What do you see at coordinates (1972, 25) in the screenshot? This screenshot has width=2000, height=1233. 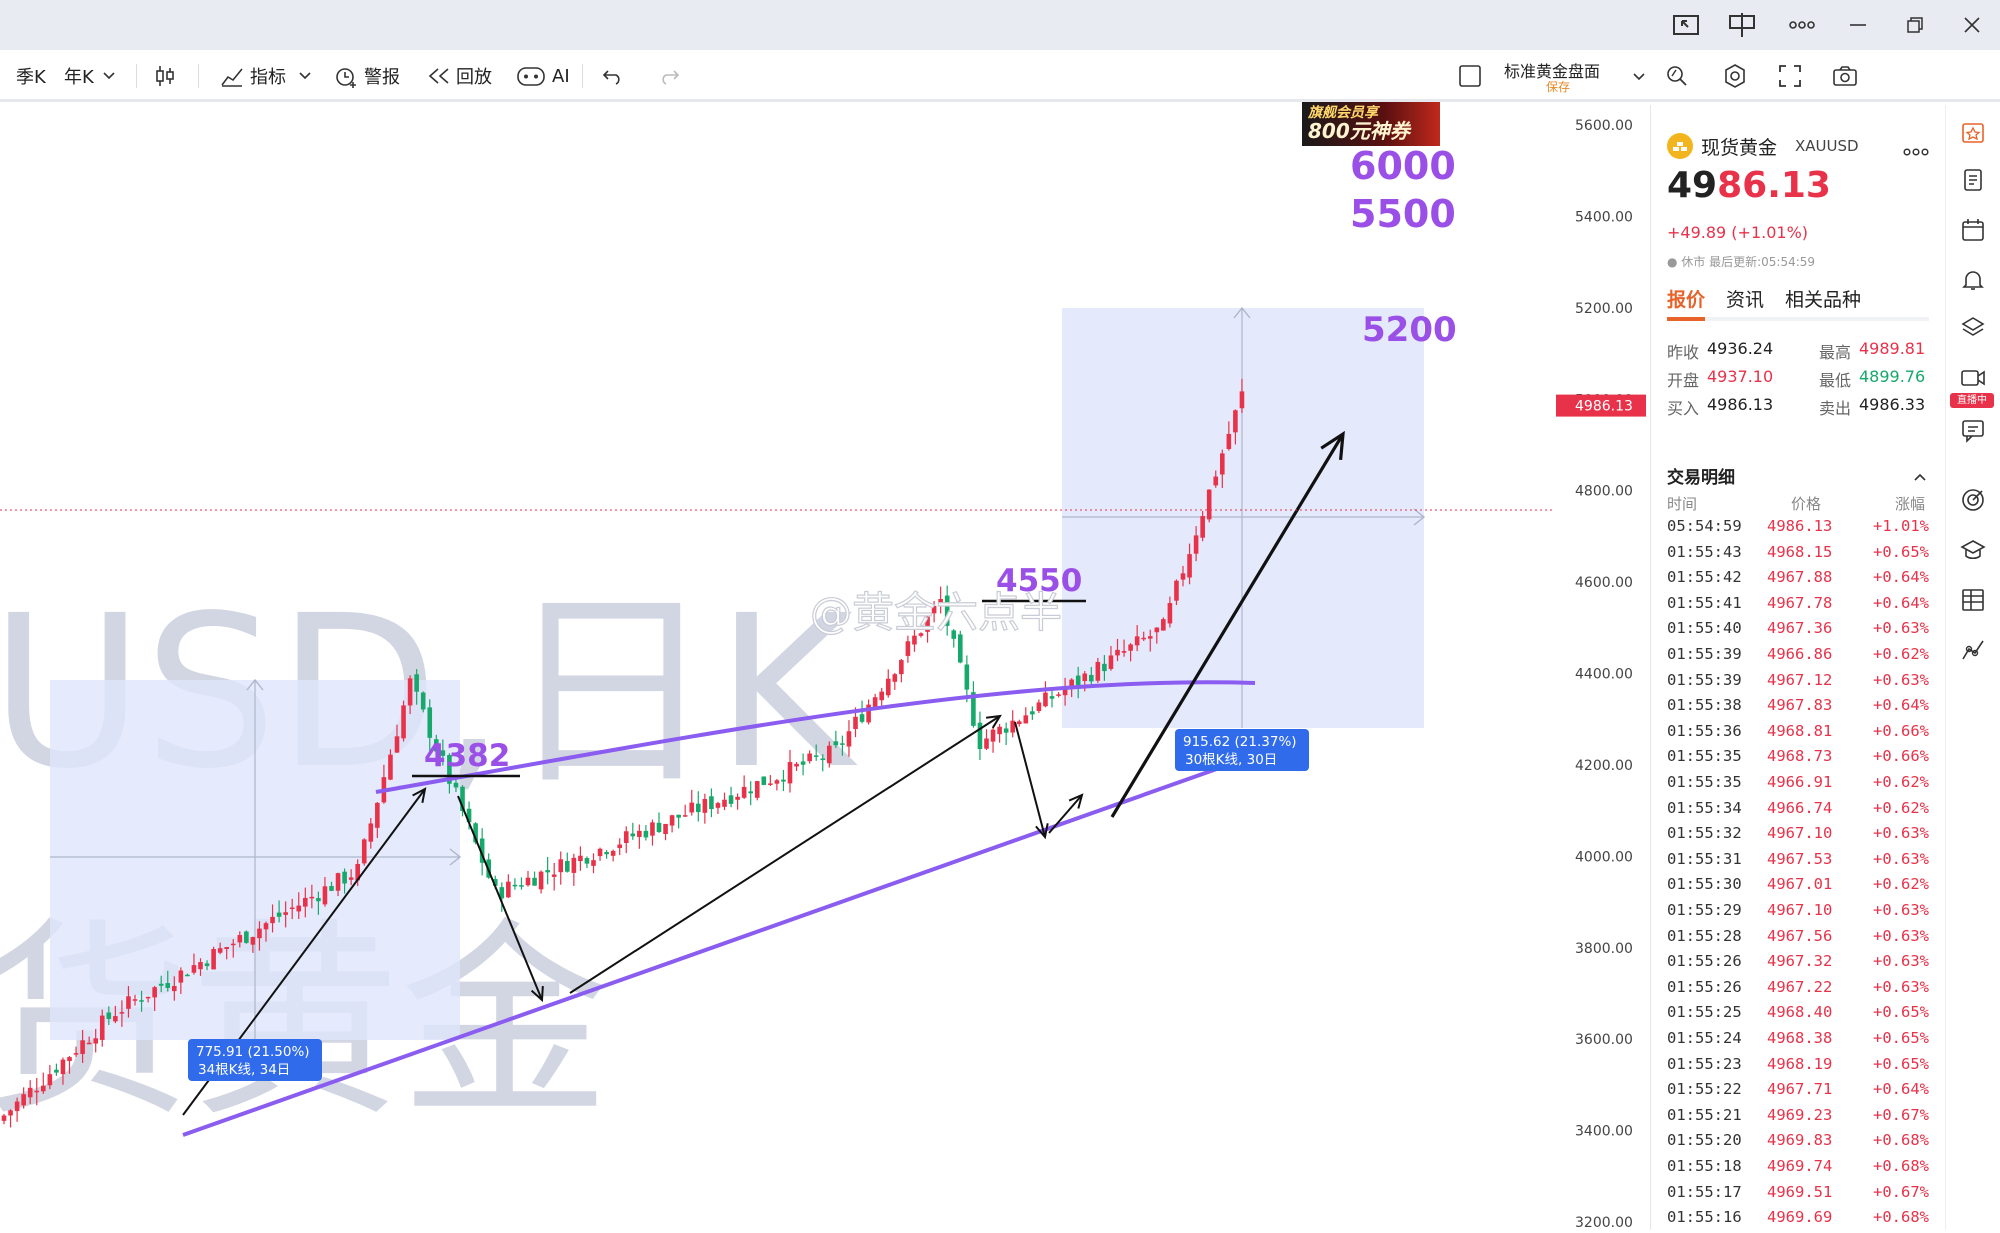 I see `close-icon` at bounding box center [1972, 25].